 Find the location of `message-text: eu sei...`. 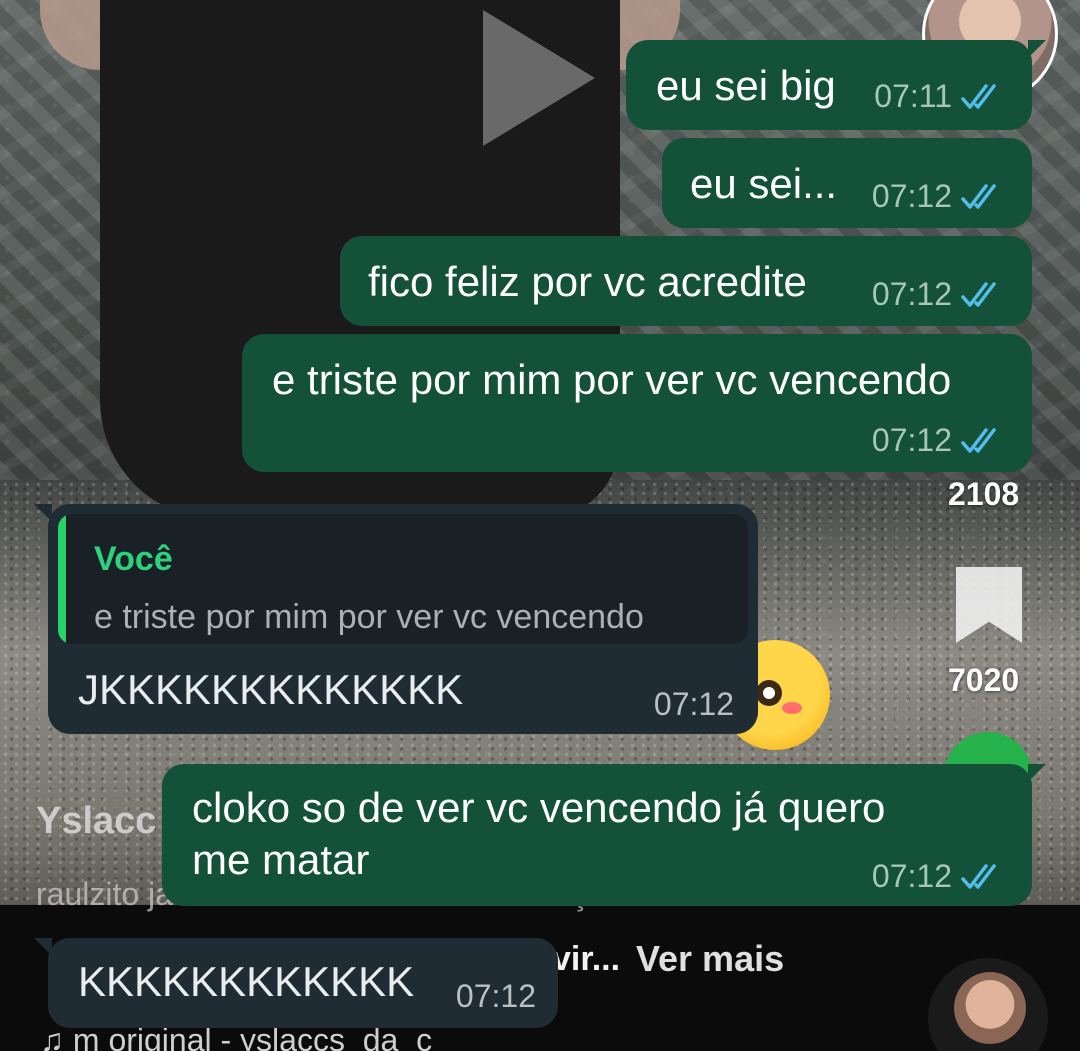

message-text: eu sei... is located at coordinates (764, 183).